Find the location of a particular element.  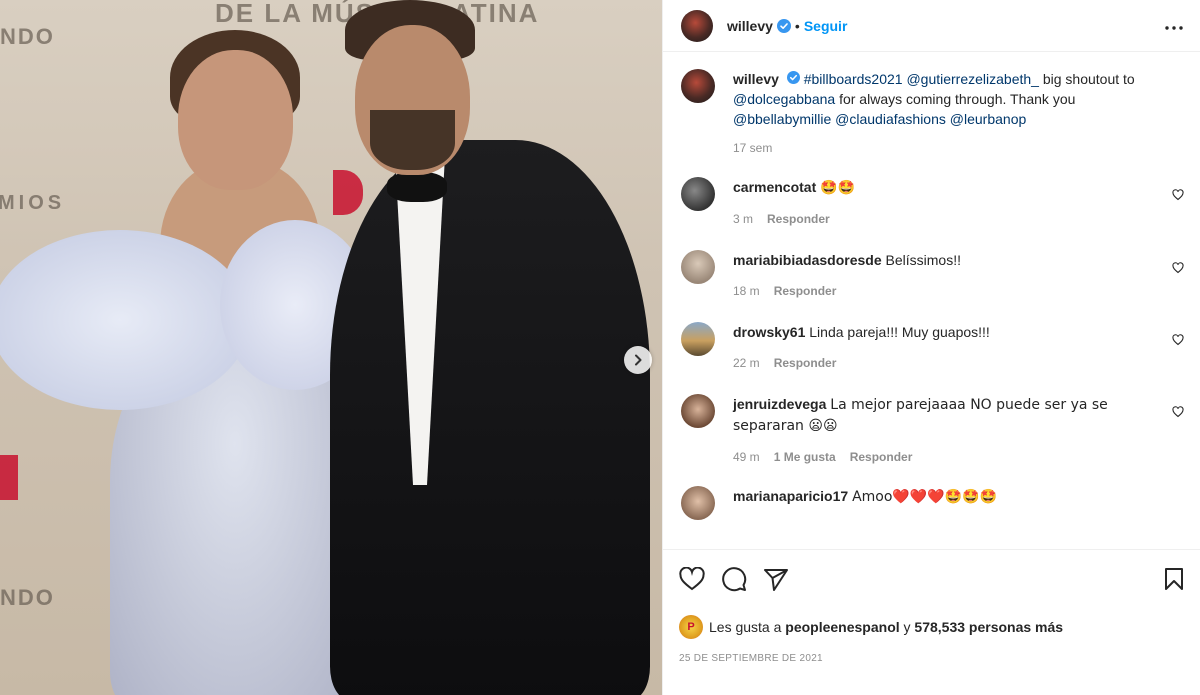

comment-time: 22 m is located at coordinates (746, 363).